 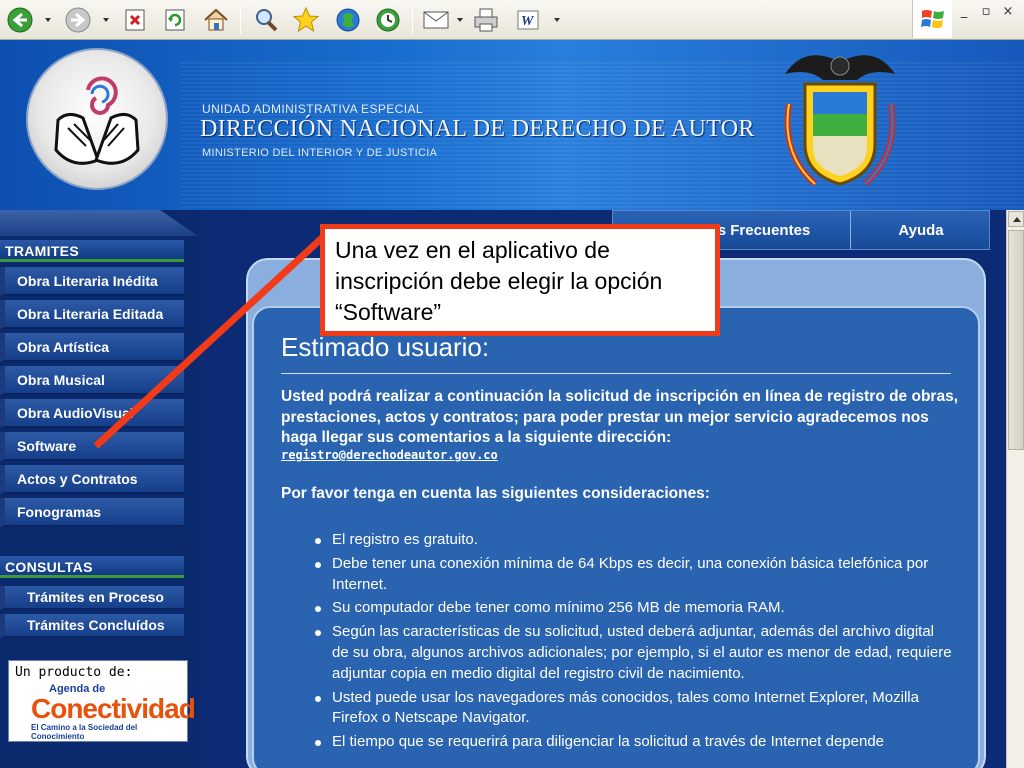 What do you see at coordinates (1016, 219) in the screenshot?
I see `scroll-up-button` at bounding box center [1016, 219].